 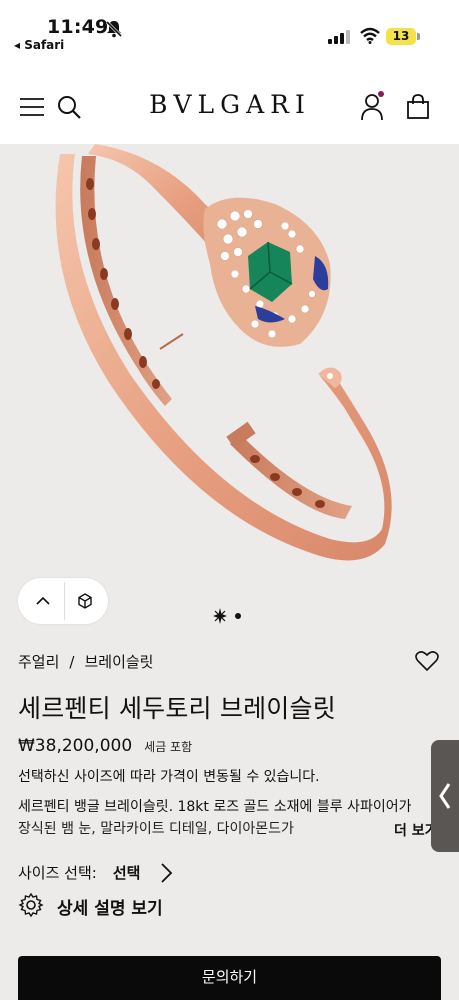 What do you see at coordinates (169, 777) in the screenshot?
I see `price-variation-note: 선택하신 사이즈에 따라 가격이 변동될 수 있습니다.` at bounding box center [169, 777].